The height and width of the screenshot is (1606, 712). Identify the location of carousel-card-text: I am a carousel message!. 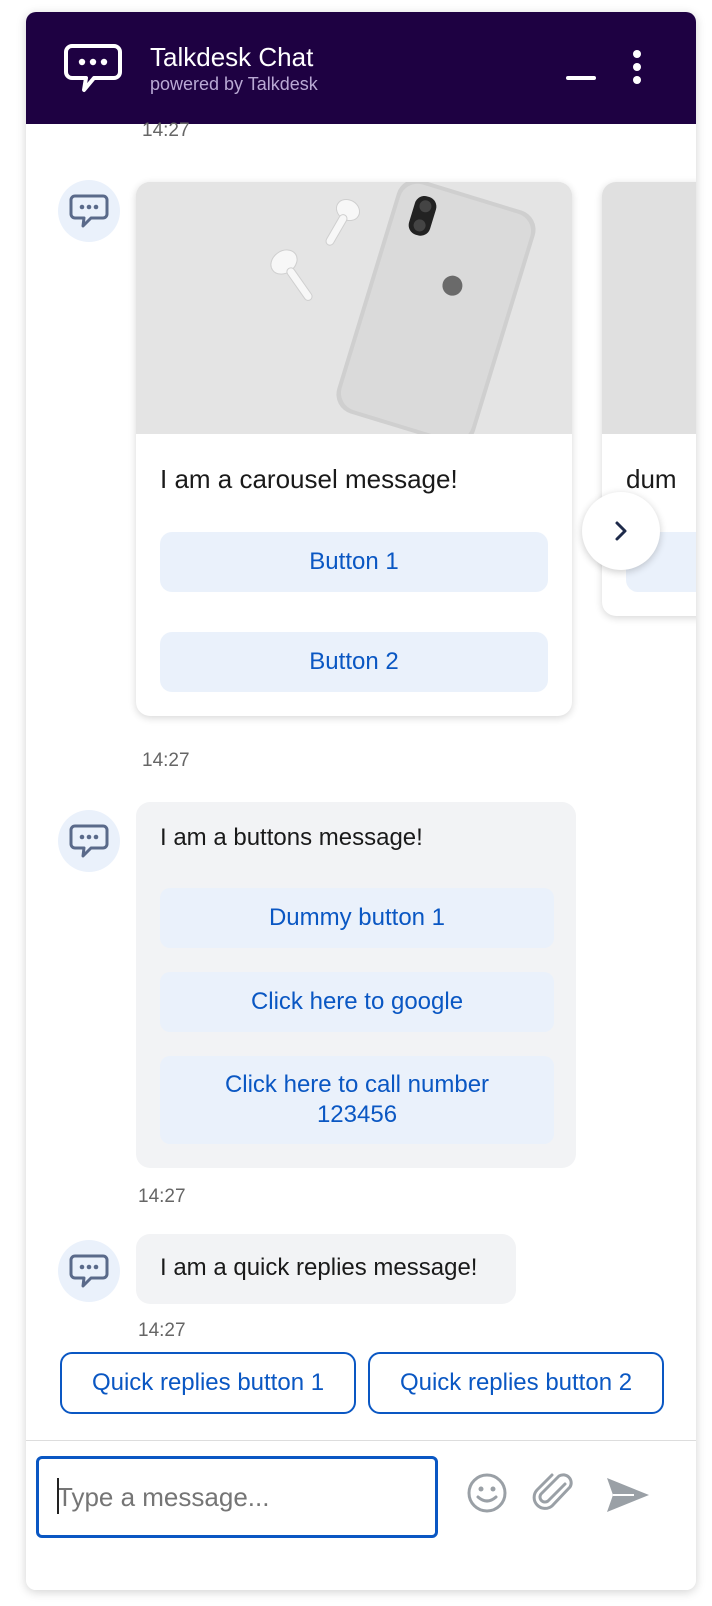
(309, 479).